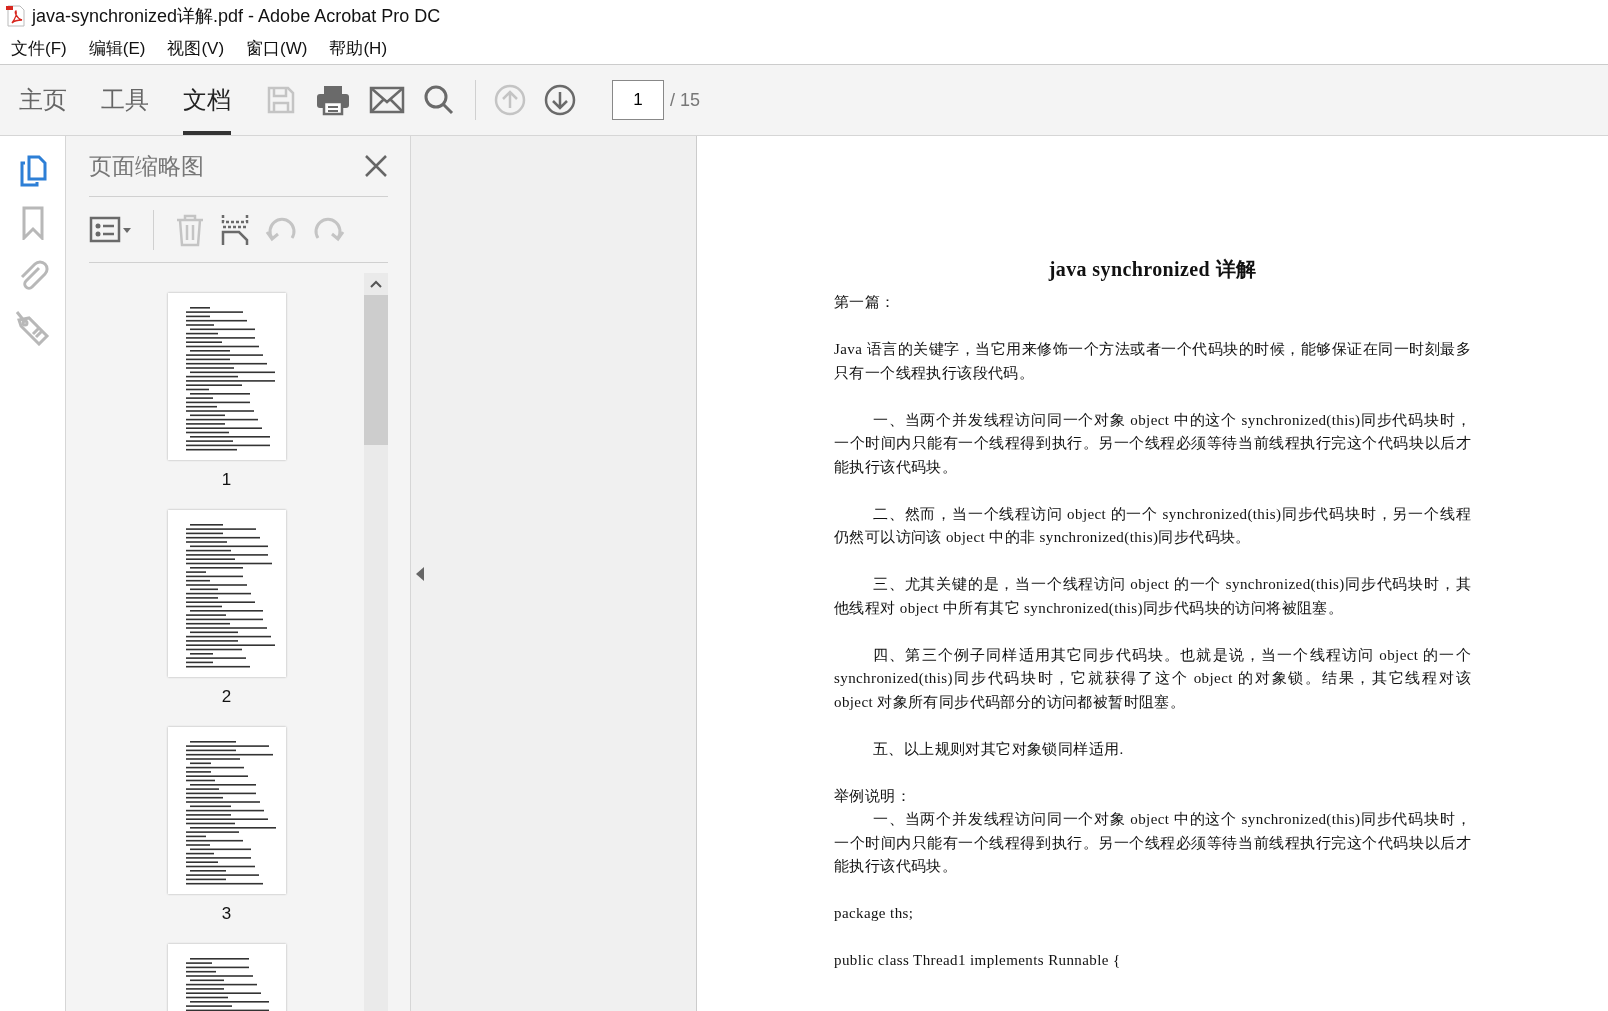  Describe the element at coordinates (277, 48) in the screenshot. I see `menu-item: 窗口(W)` at that location.